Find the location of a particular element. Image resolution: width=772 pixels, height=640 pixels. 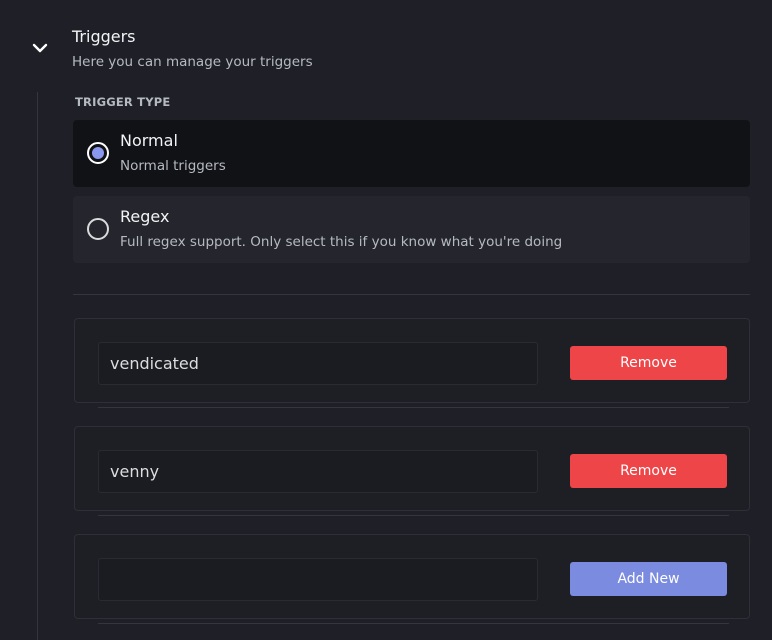

radio-option-description: Normal triggers is located at coordinates (173, 166).